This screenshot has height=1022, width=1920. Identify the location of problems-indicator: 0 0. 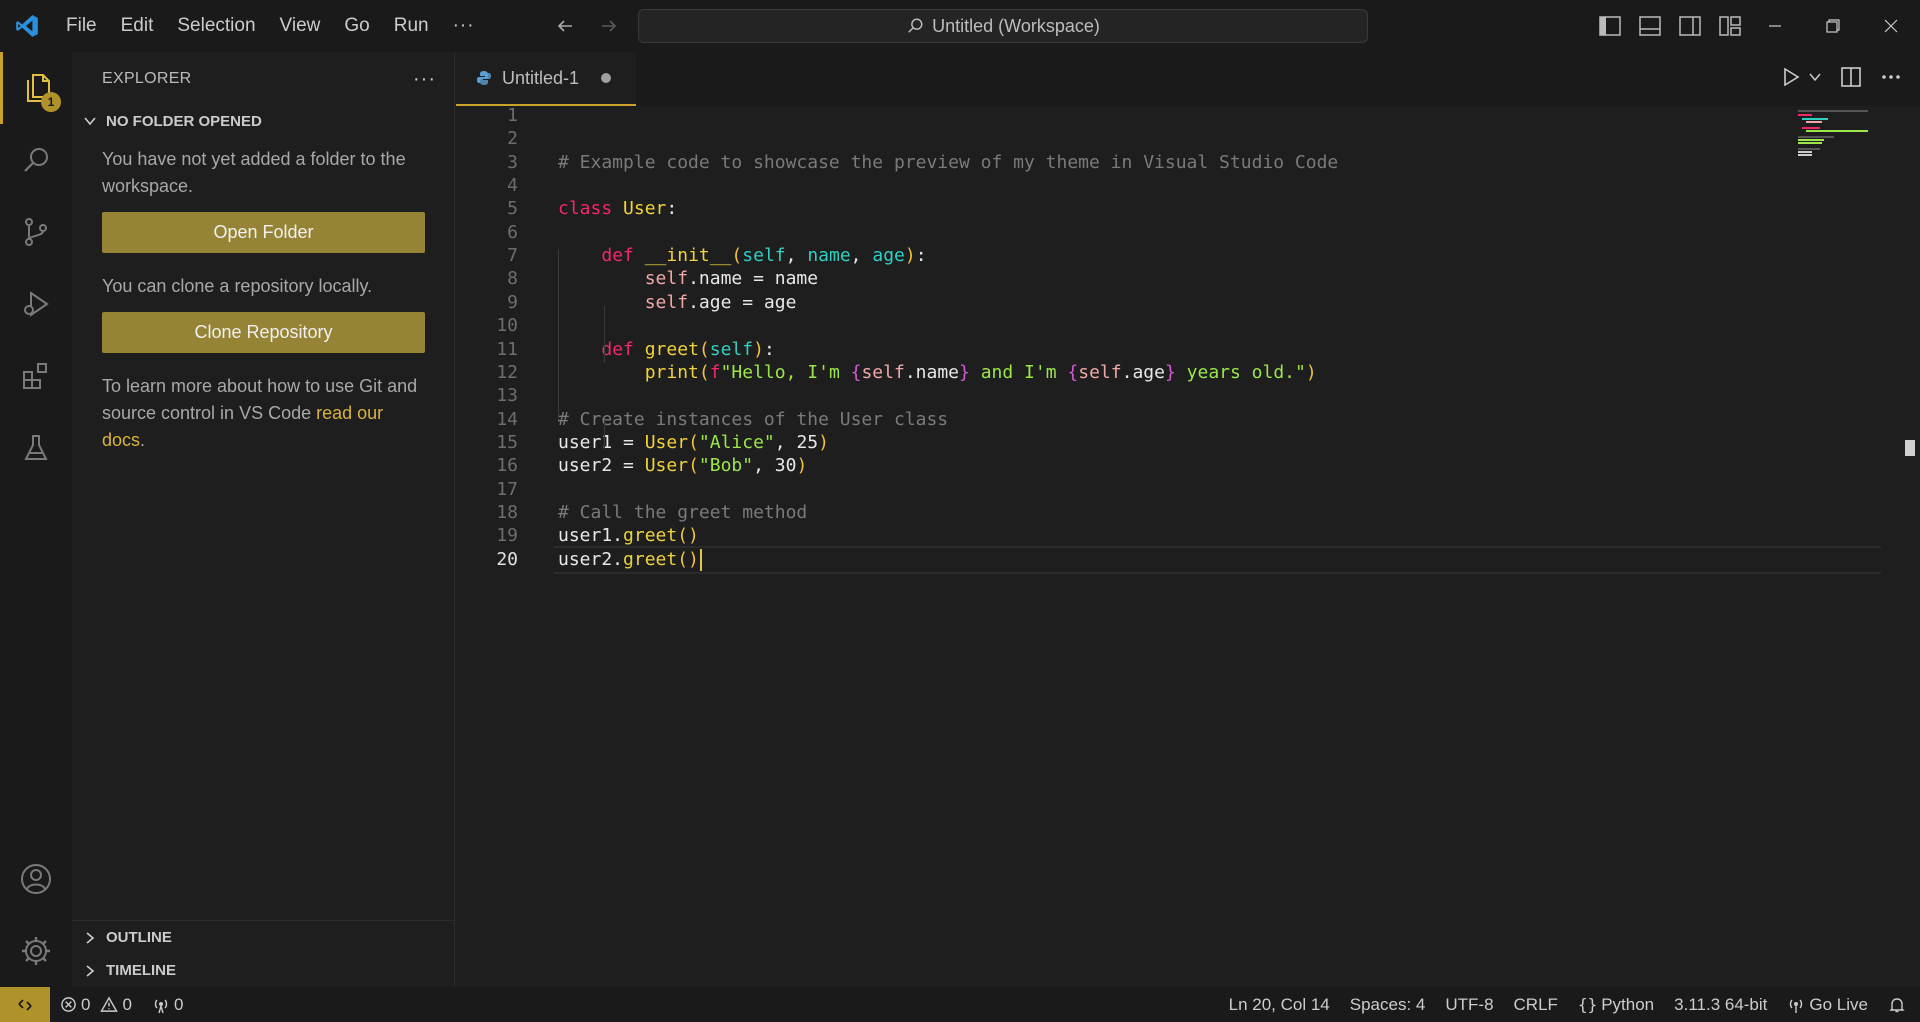
(96, 1005).